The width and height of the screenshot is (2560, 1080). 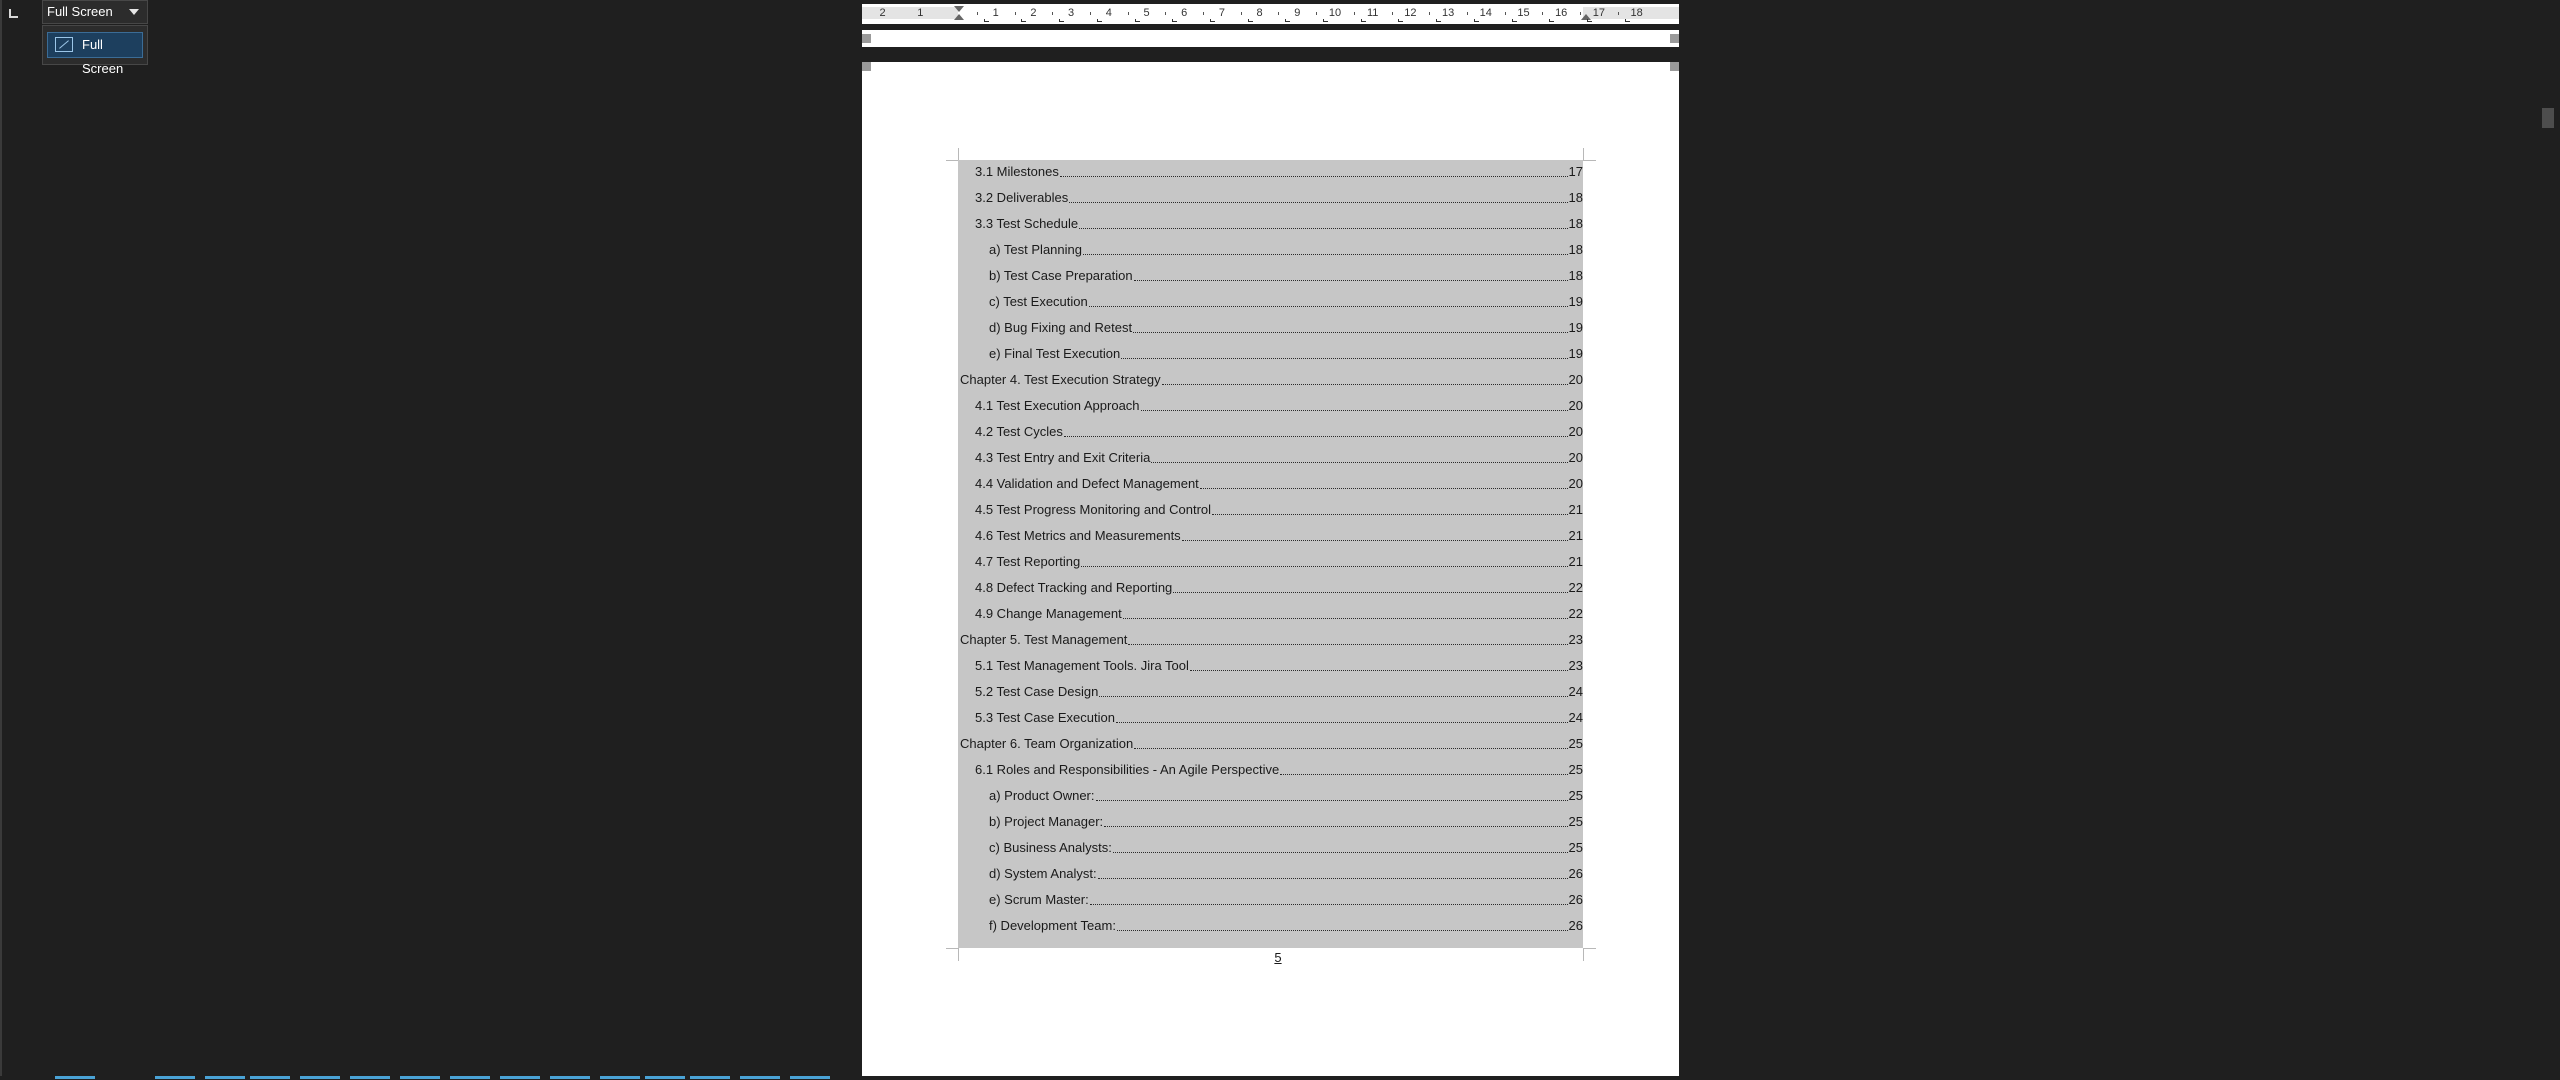 What do you see at coordinates (1270, 170) in the screenshot?
I see `toc-entry: 3.1 Milestones 17` at bounding box center [1270, 170].